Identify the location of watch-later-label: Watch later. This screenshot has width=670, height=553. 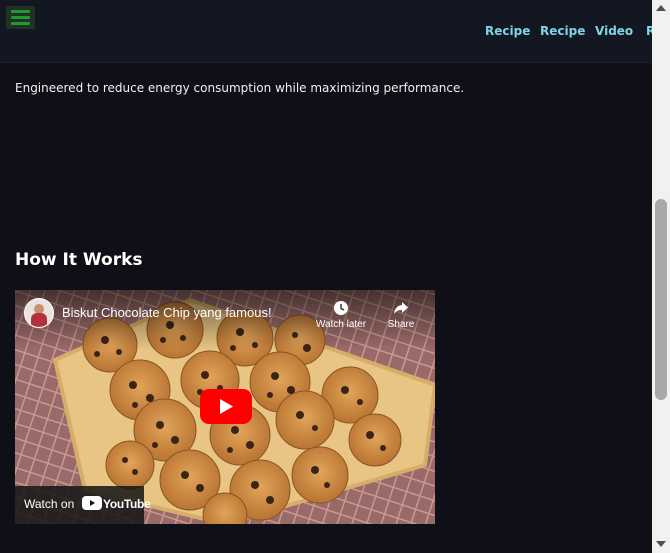
(341, 324).